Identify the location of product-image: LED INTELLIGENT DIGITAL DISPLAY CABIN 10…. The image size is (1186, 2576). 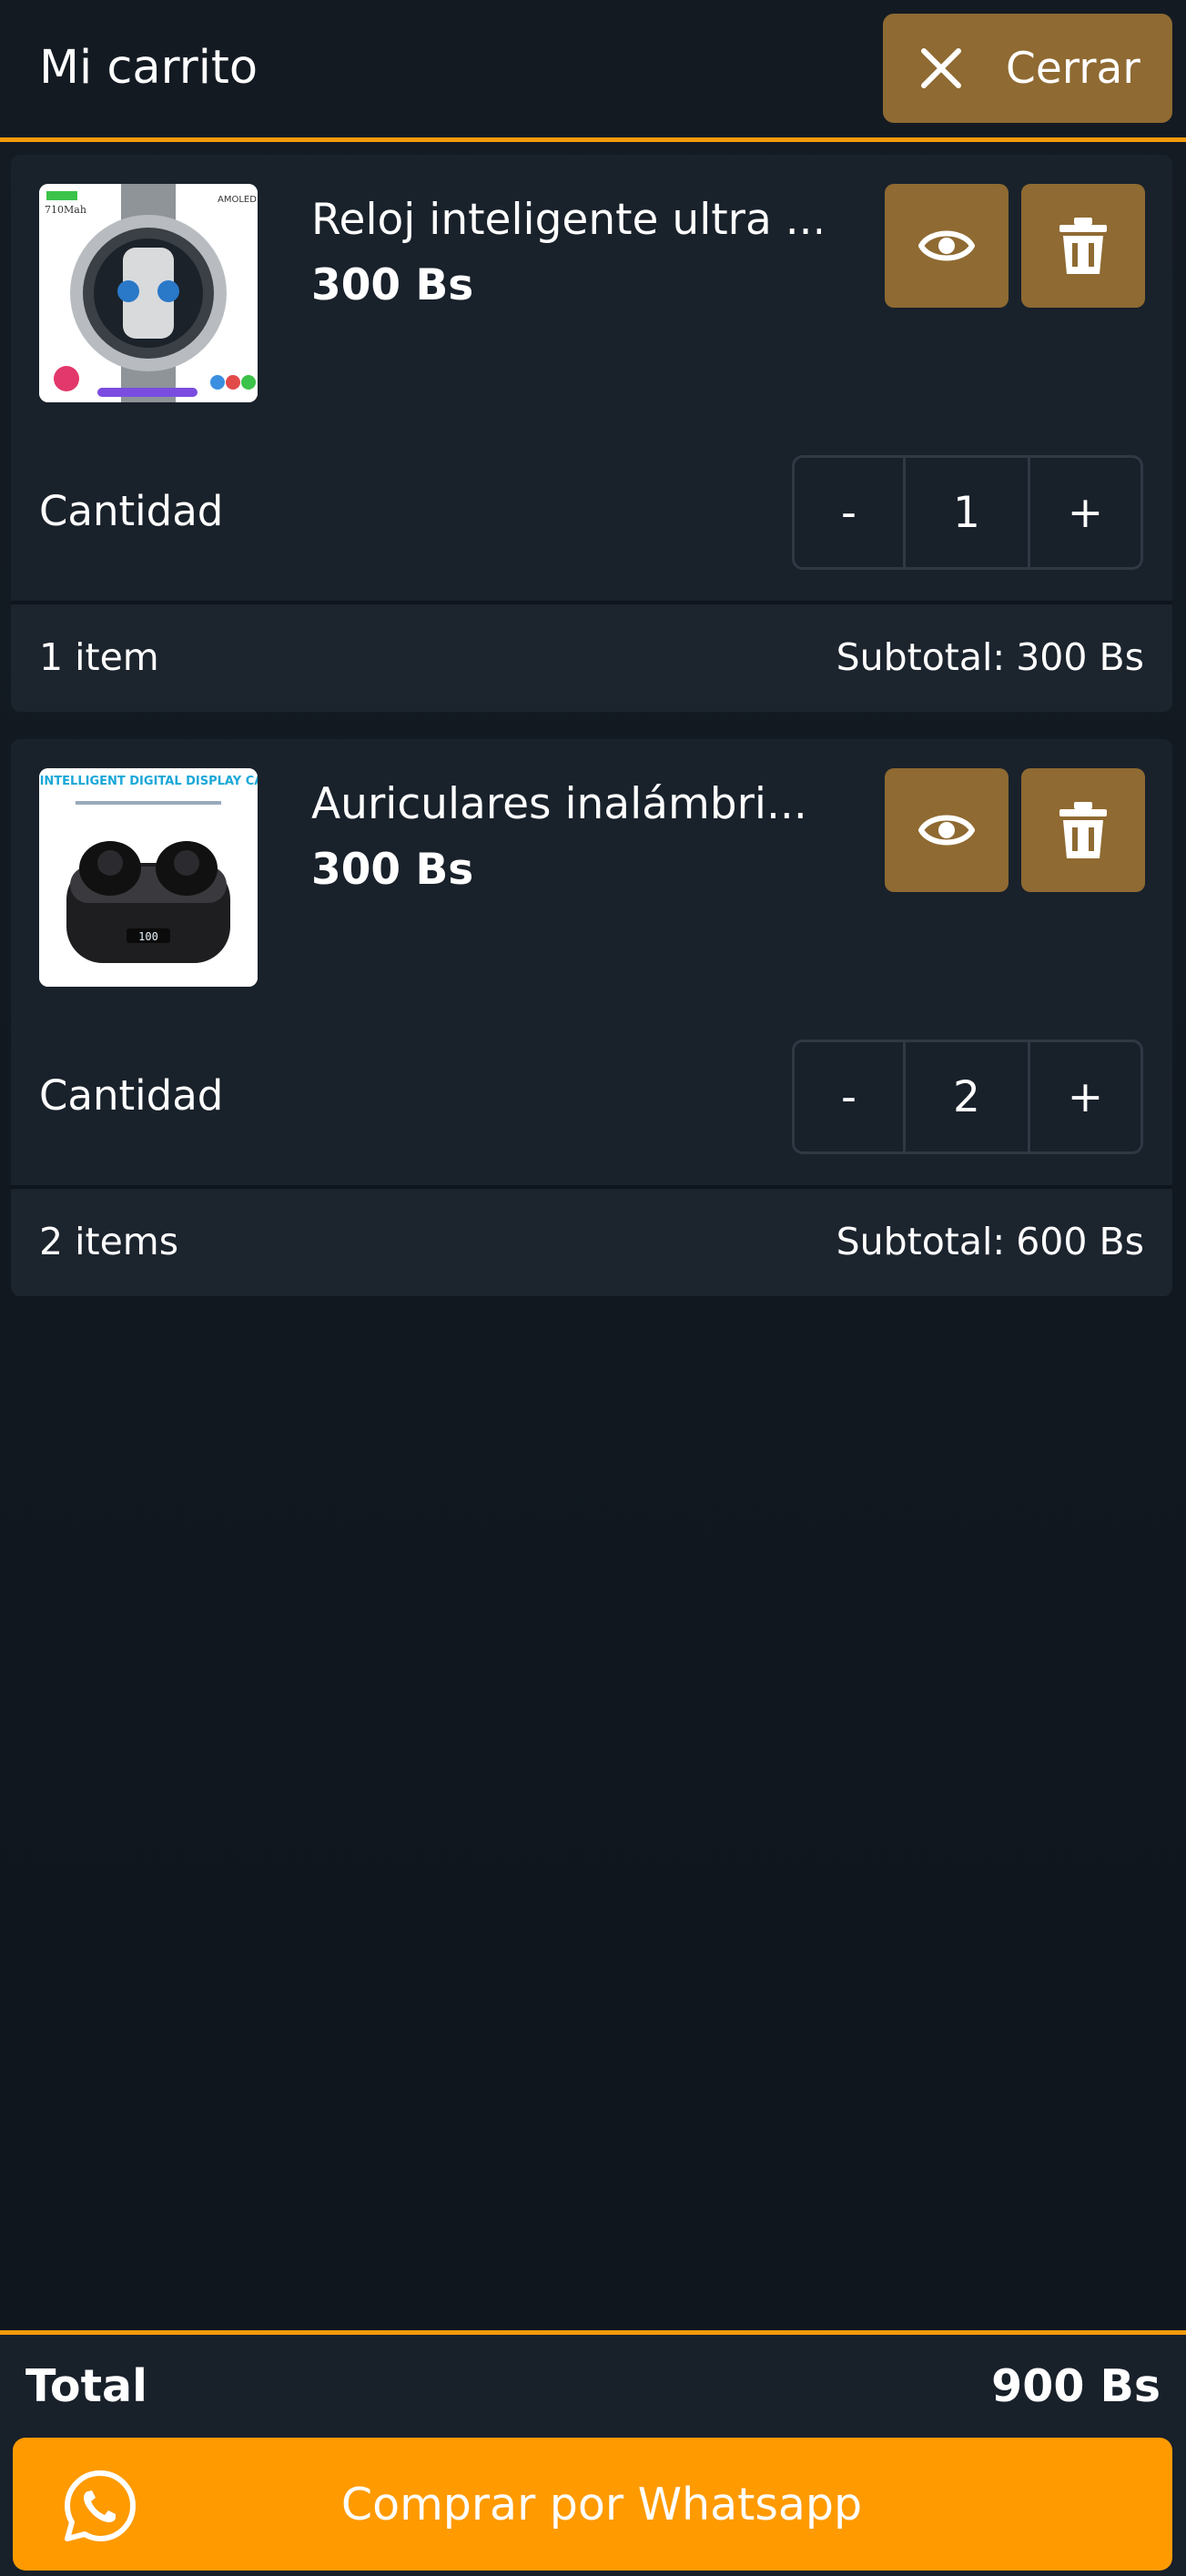
(148, 877).